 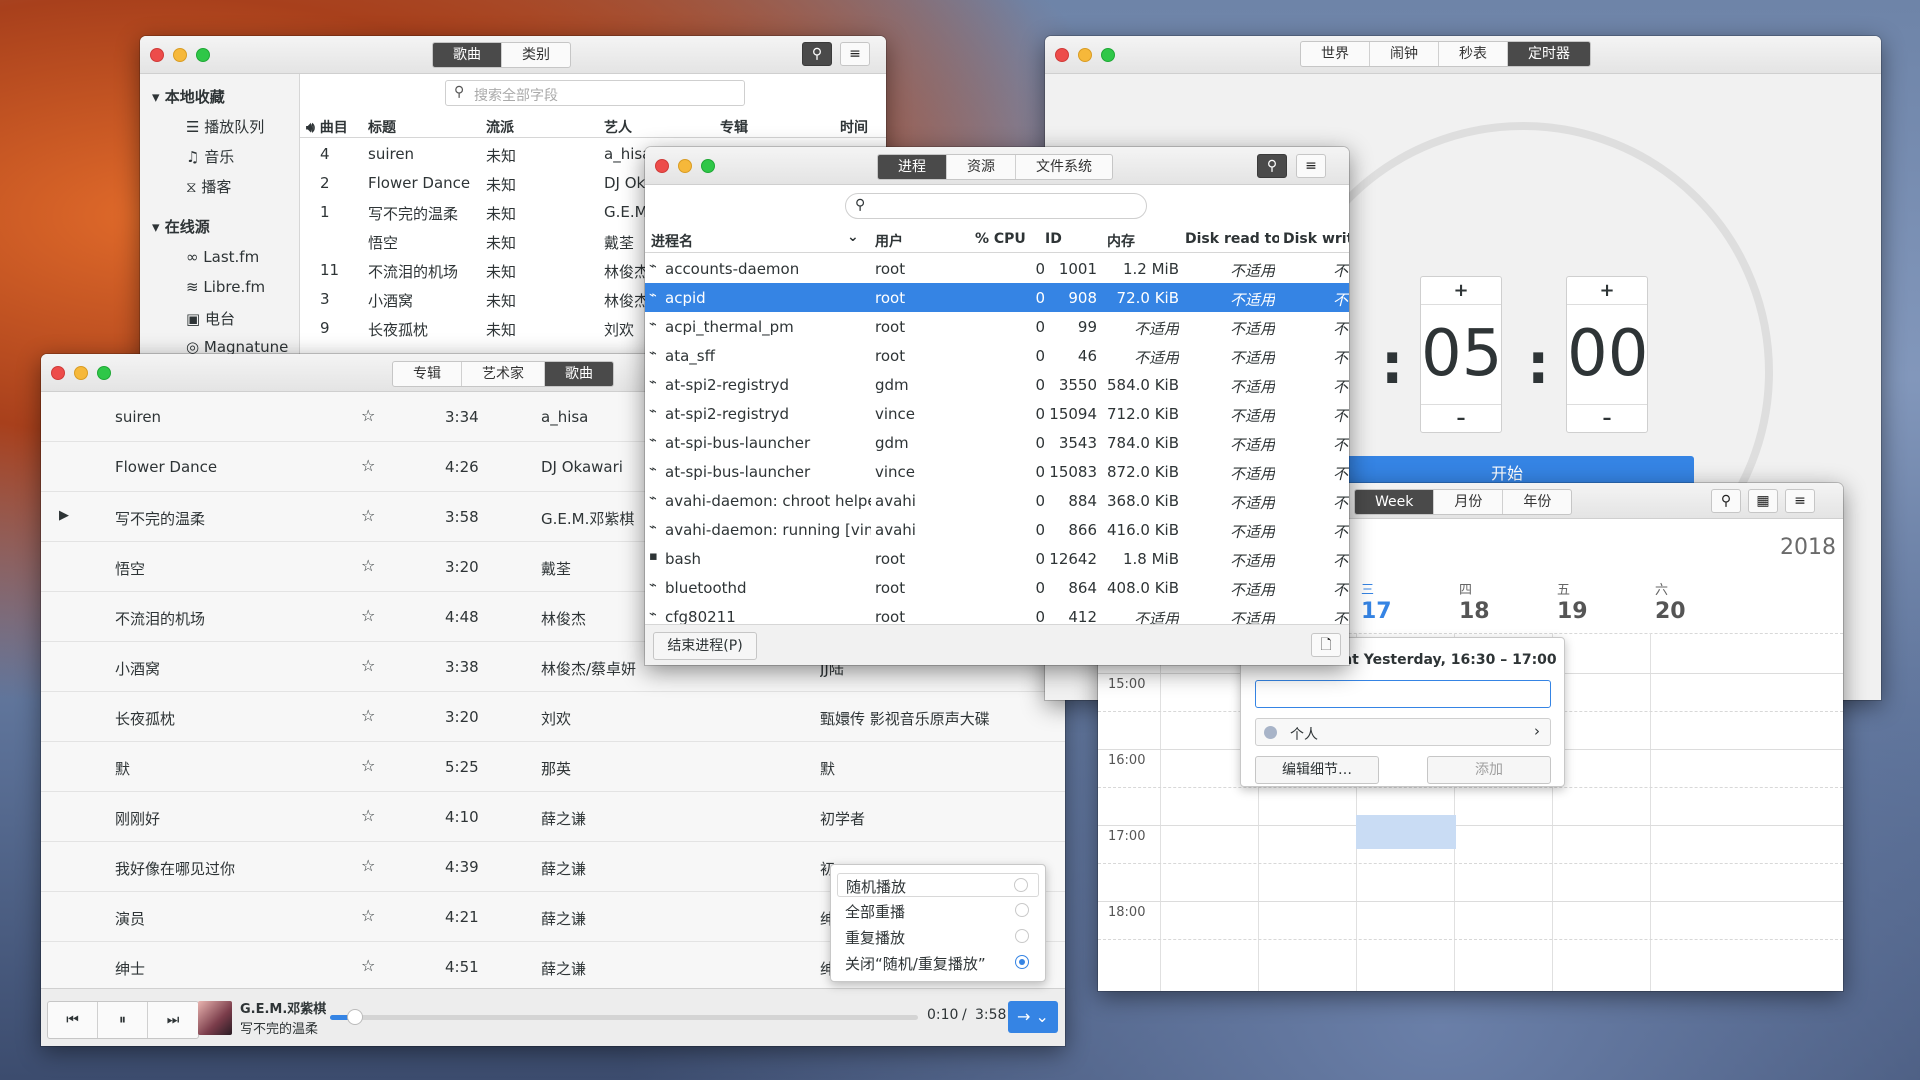 What do you see at coordinates (1403, 694) in the screenshot?
I see `event-summary-input` at bounding box center [1403, 694].